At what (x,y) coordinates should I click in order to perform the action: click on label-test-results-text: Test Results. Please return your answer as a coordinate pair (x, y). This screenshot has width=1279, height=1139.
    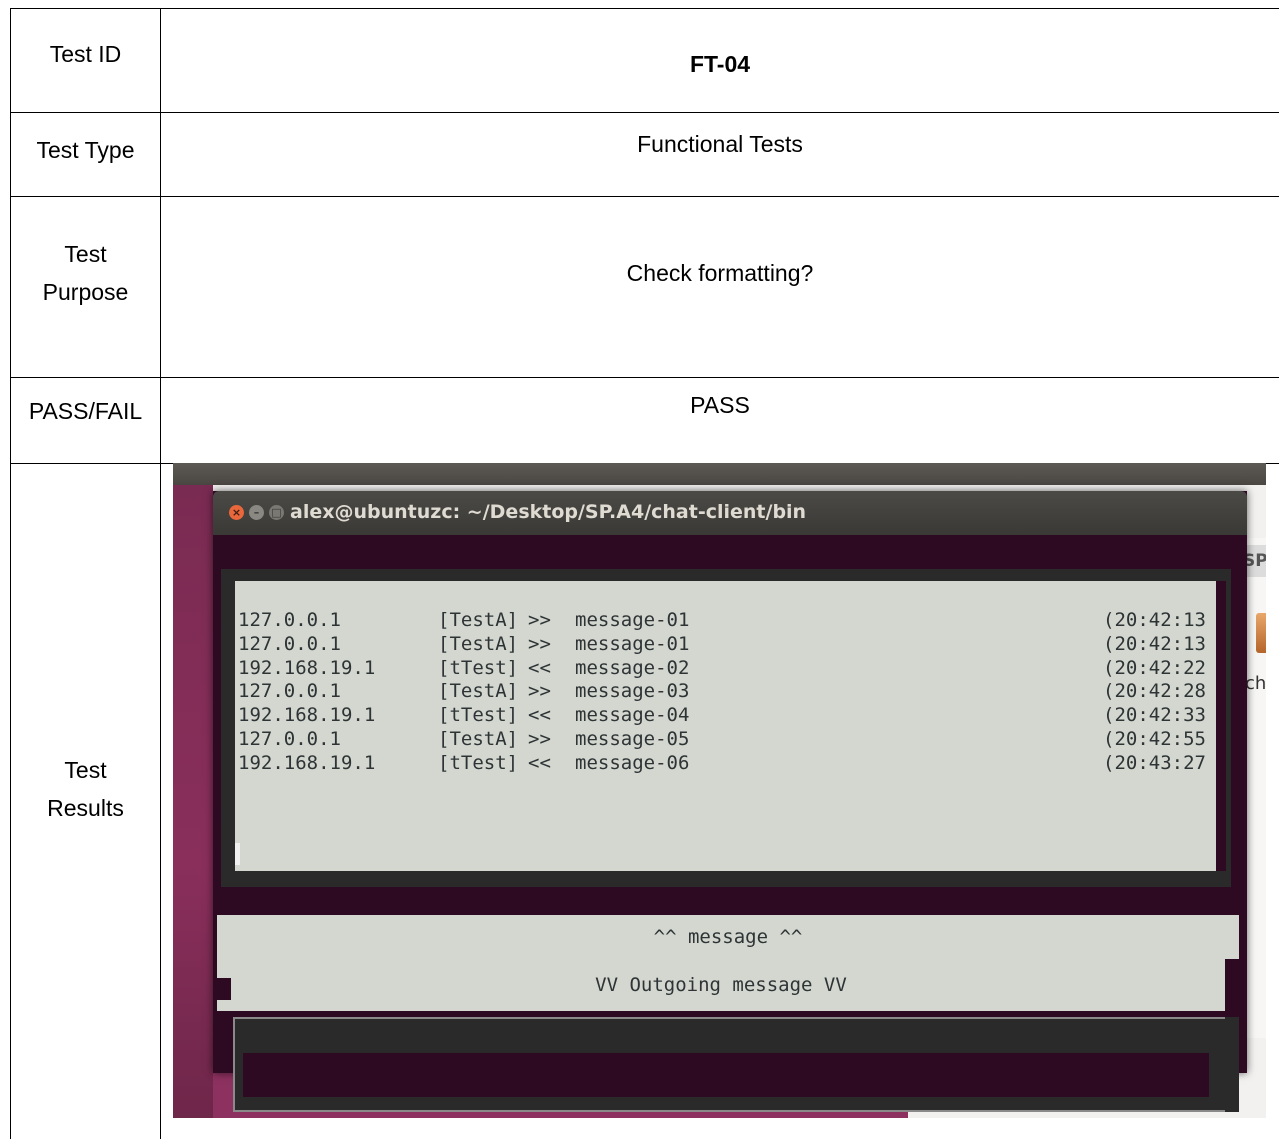
    Looking at the image, I should click on (85, 789).